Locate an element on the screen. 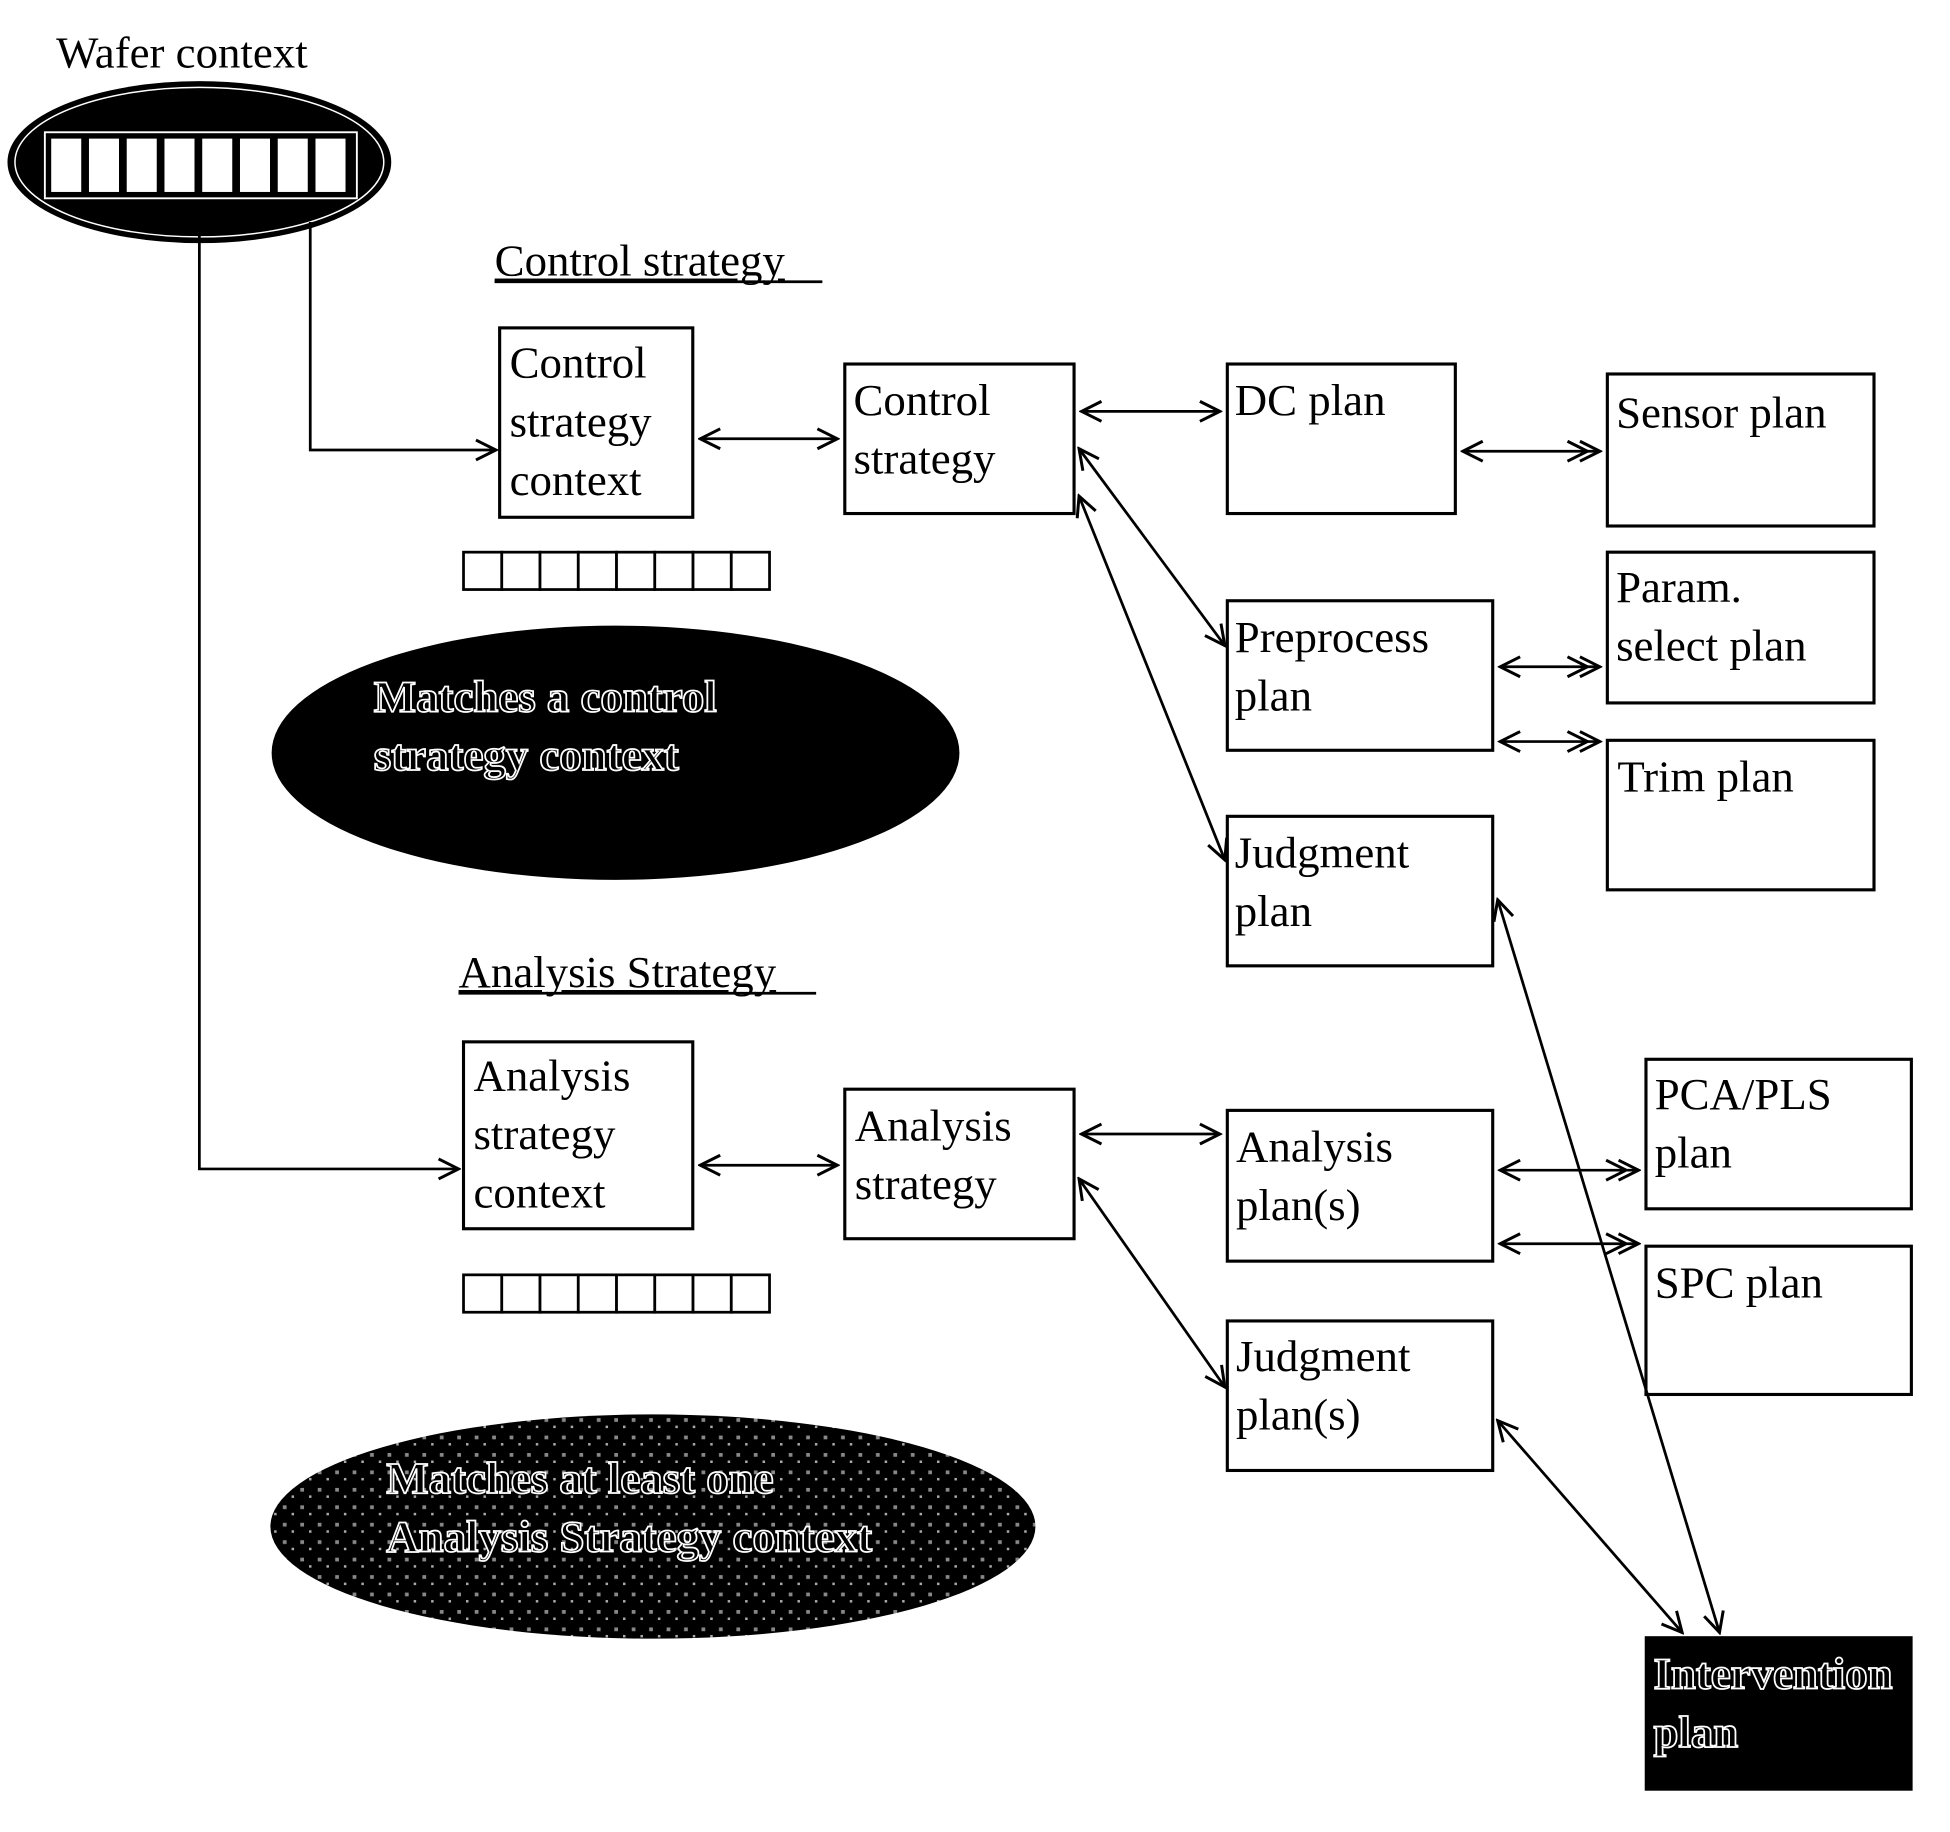  control-match-line-1: Matches a control is located at coordinates (545, 697).